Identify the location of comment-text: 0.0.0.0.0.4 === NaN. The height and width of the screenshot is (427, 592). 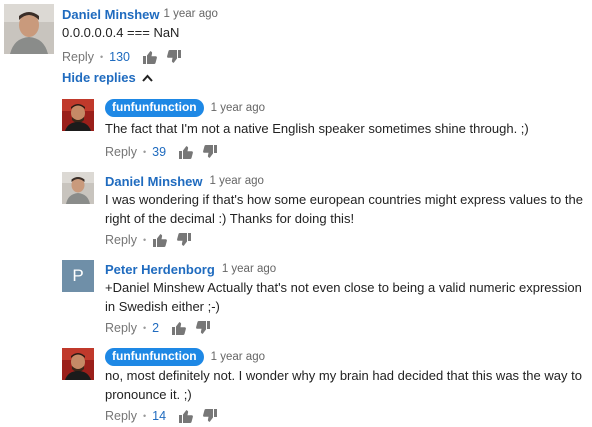
(121, 32).